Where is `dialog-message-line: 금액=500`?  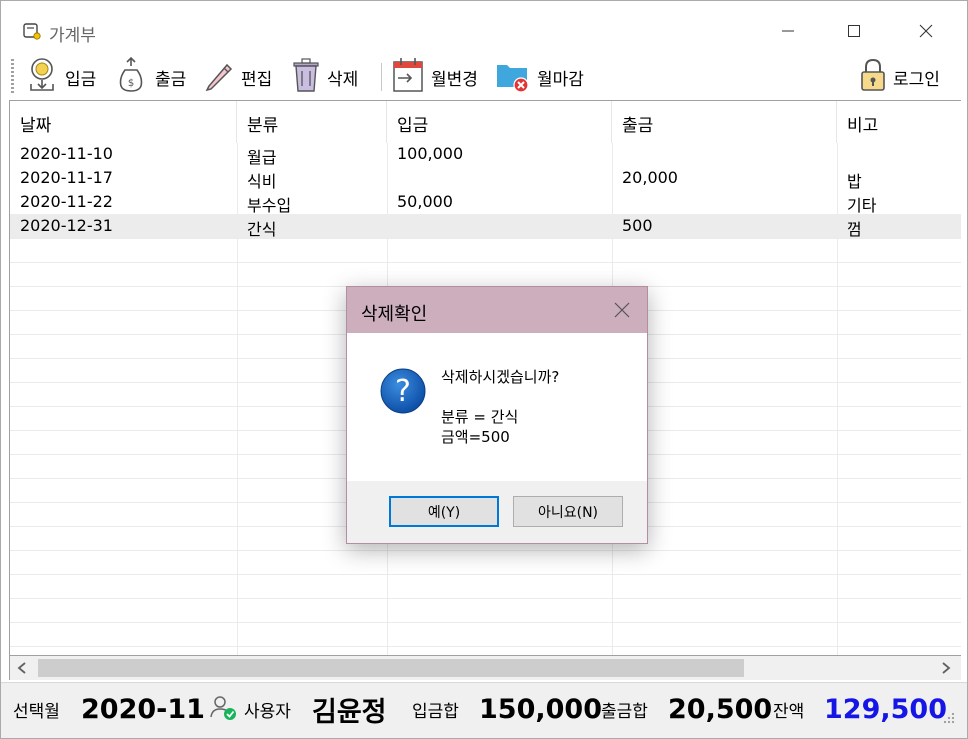 dialog-message-line: 금액=500 is located at coordinates (475, 437).